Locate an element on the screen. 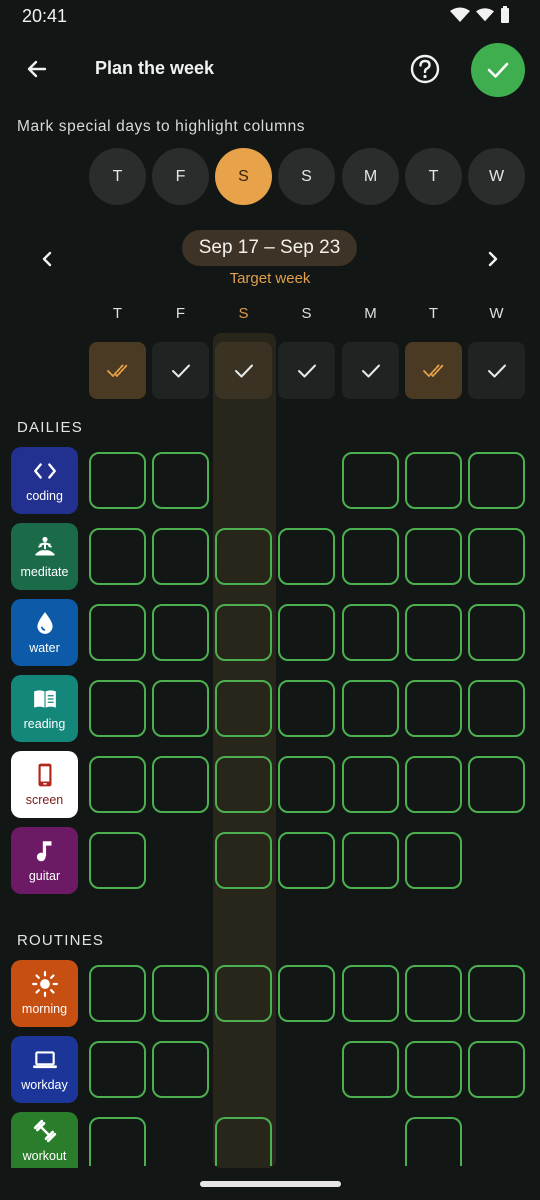 This screenshot has height=1200, width=540. day-column-header: S is located at coordinates (243, 313).